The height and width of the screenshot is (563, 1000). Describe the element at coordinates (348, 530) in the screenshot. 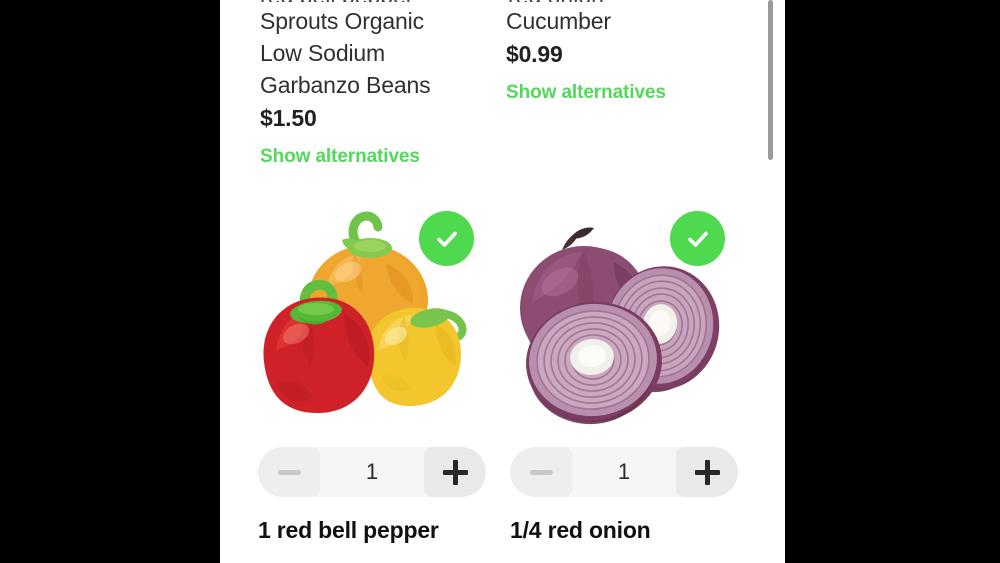

I see `ingredient-label: 1 red bell pepper` at that location.